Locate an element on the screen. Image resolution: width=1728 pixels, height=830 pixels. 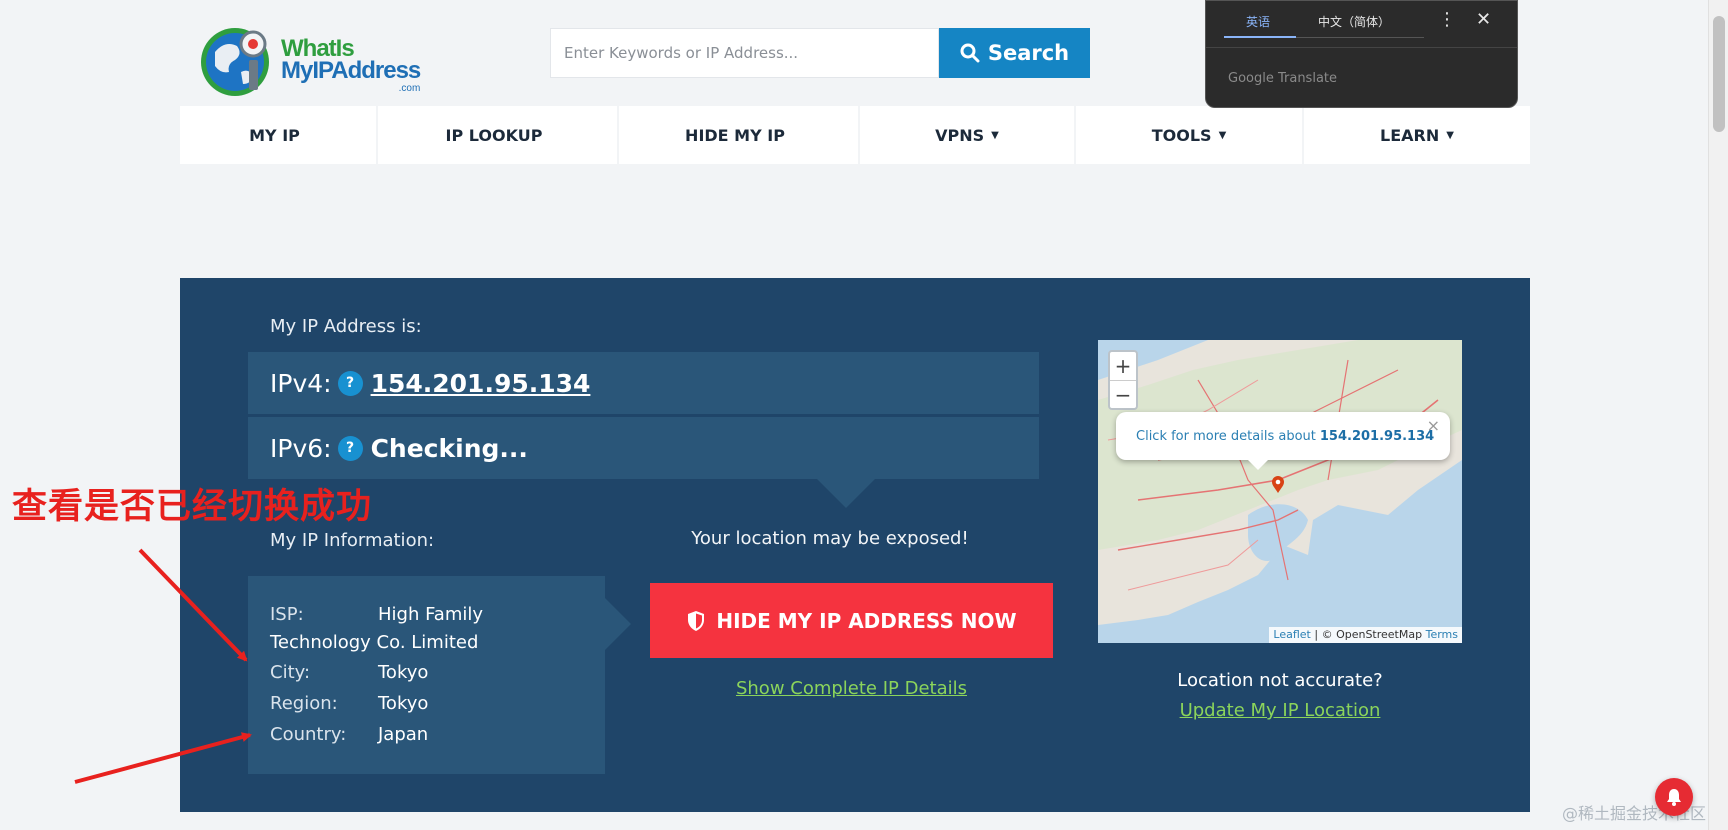
isp-value-cont: Technology Co. Limited is located at coordinates (374, 642).